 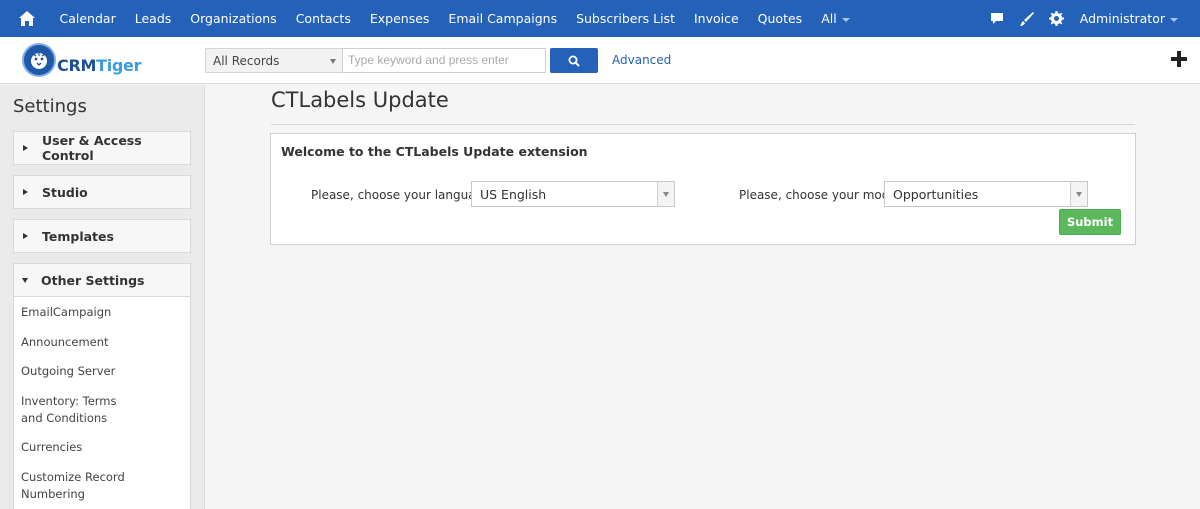 I want to click on user-name: Administrator, so click(x=1122, y=18).